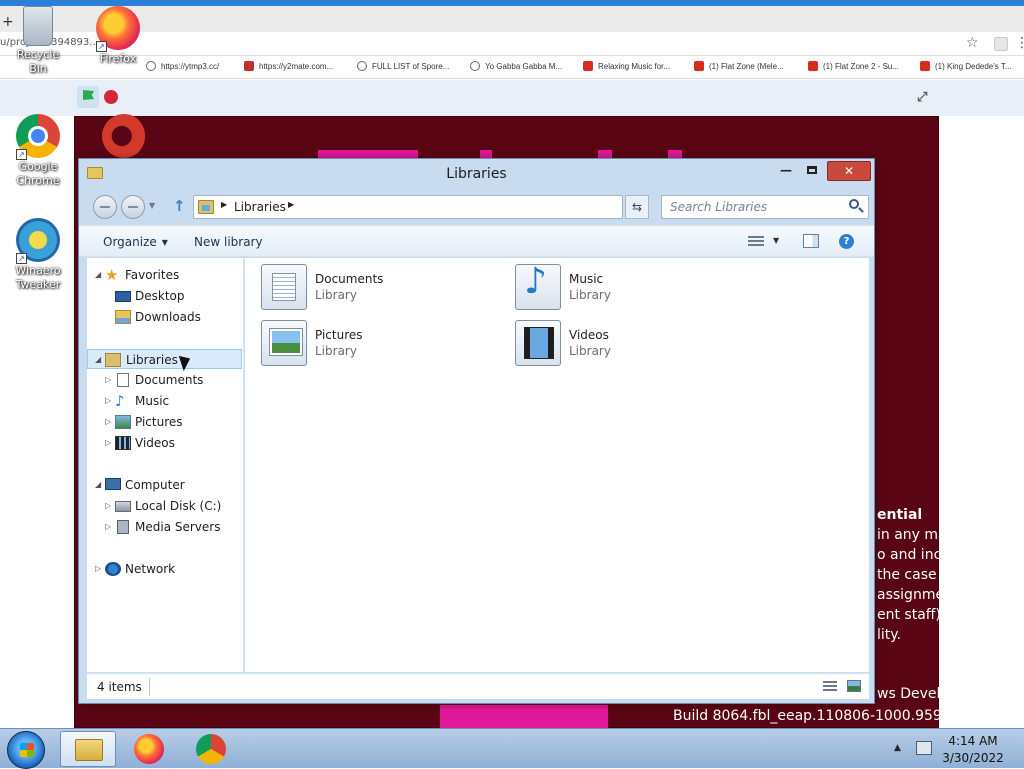 The height and width of the screenshot is (769, 1024). Describe the element at coordinates (260, 207) in the screenshot. I see `breadcrumb: Libraries` at that location.